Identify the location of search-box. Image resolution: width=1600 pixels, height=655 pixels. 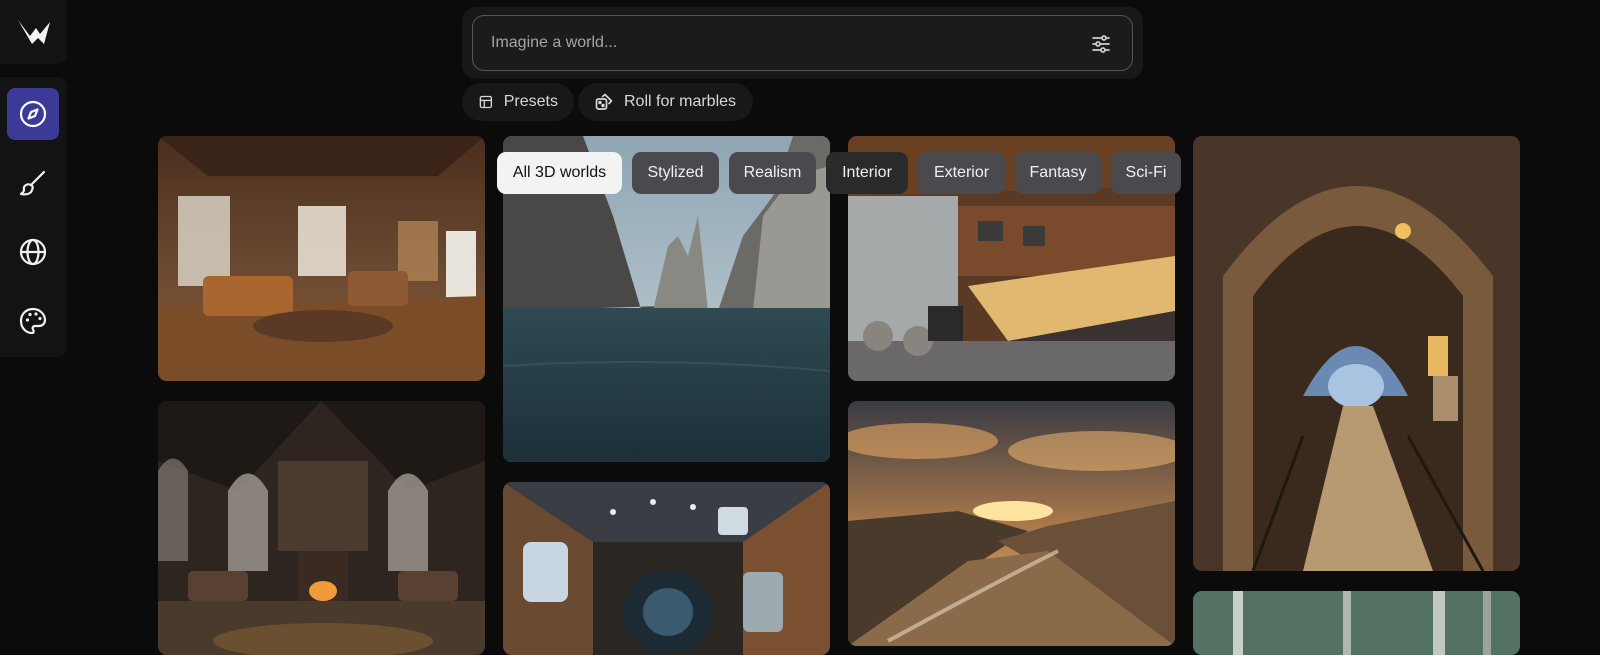
(802, 43).